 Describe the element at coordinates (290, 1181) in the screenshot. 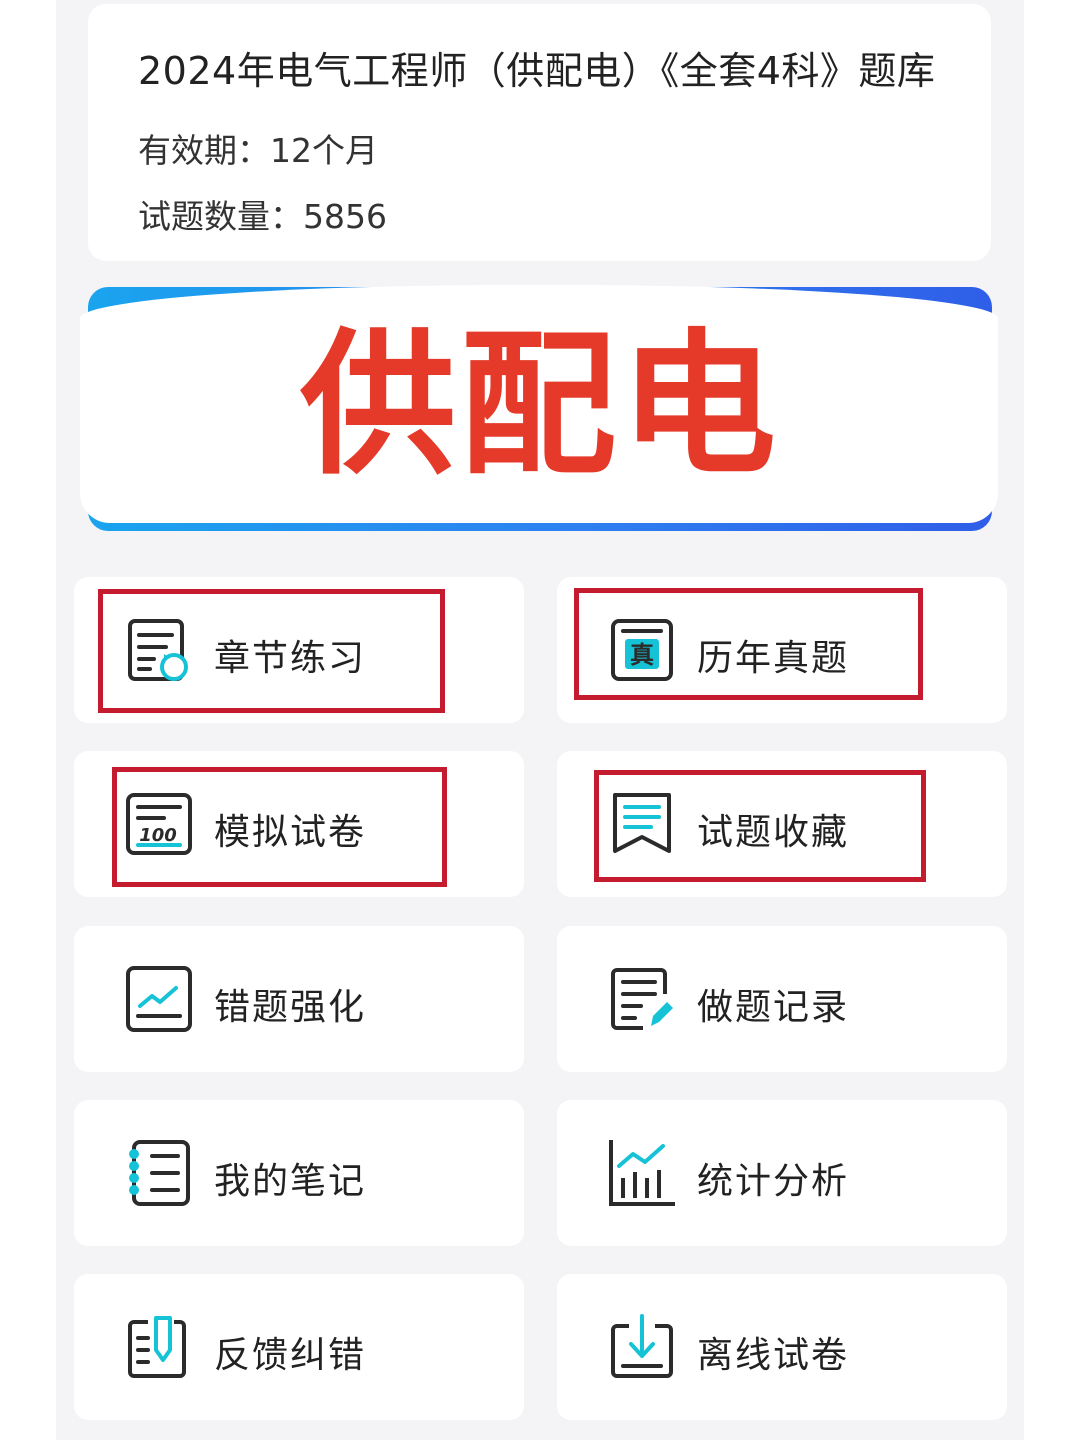

I see `menu-label: 我的笔记` at that location.